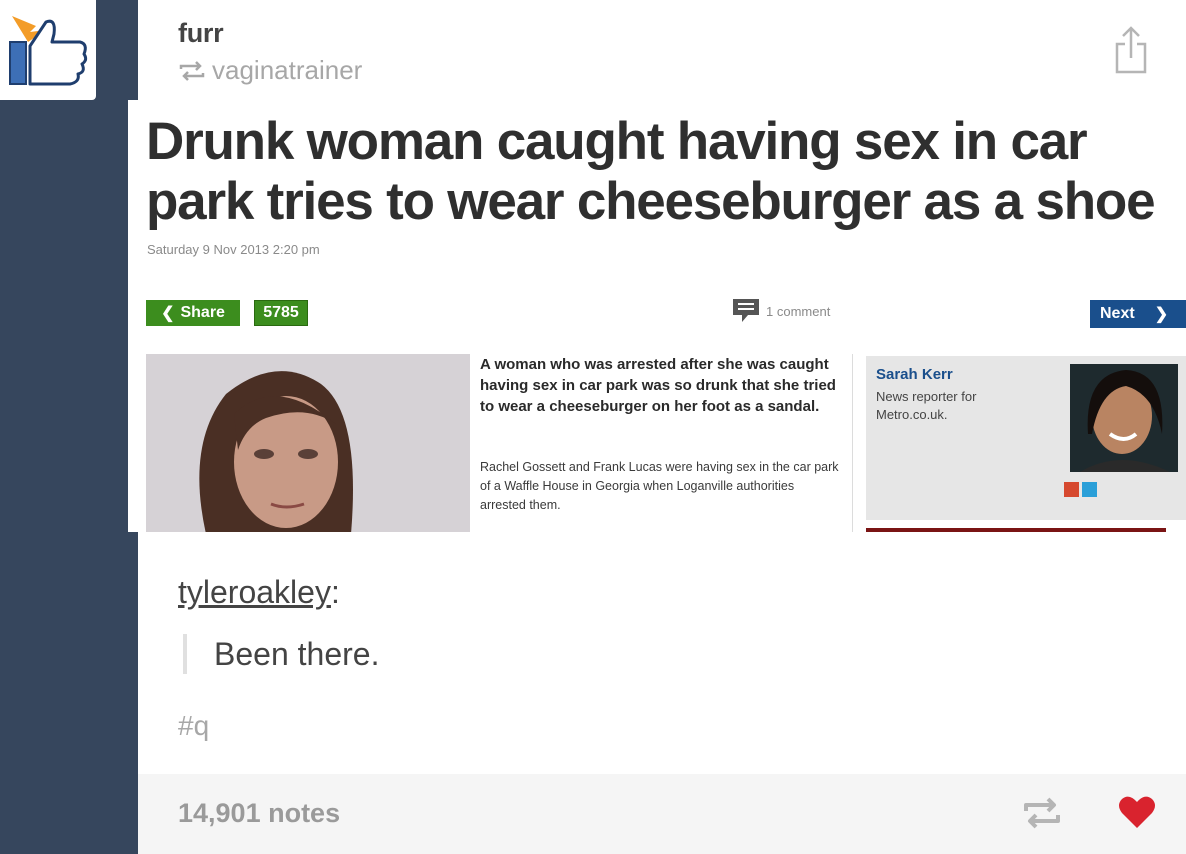 The height and width of the screenshot is (854, 1186). What do you see at coordinates (1089, 489) in the screenshot?
I see `twitter-icon` at bounding box center [1089, 489].